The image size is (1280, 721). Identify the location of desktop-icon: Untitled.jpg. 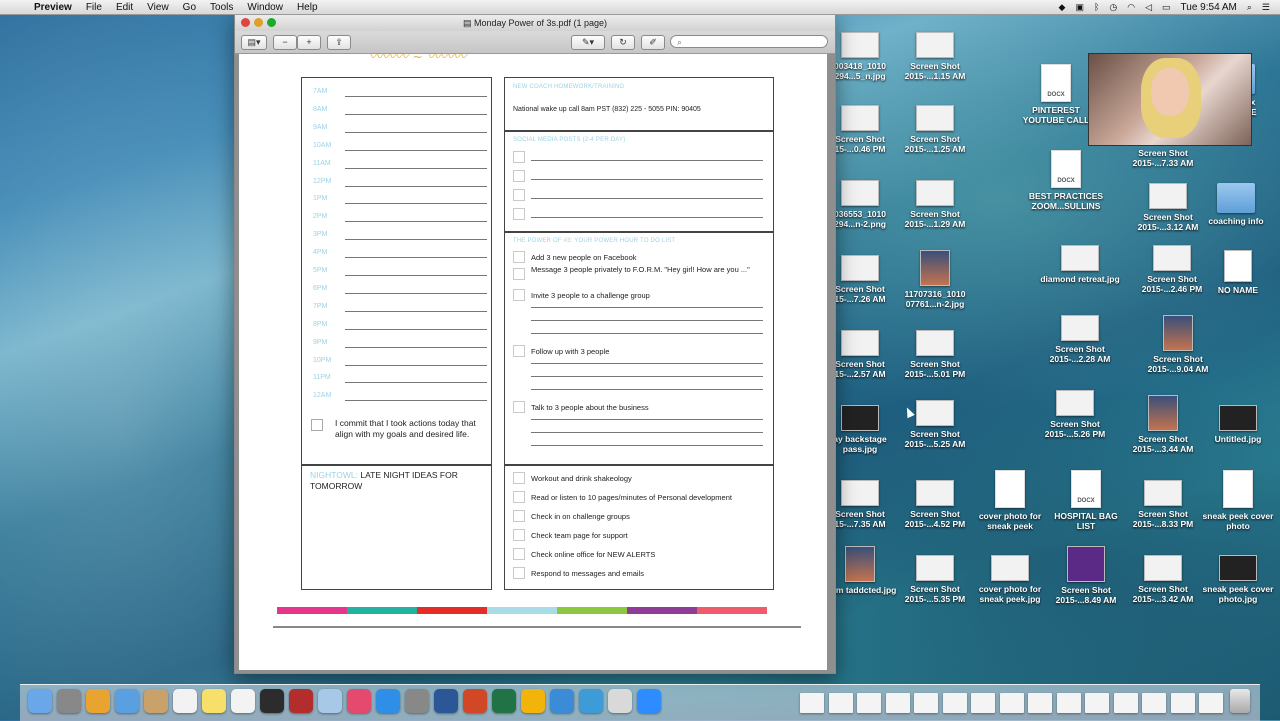
(1238, 424).